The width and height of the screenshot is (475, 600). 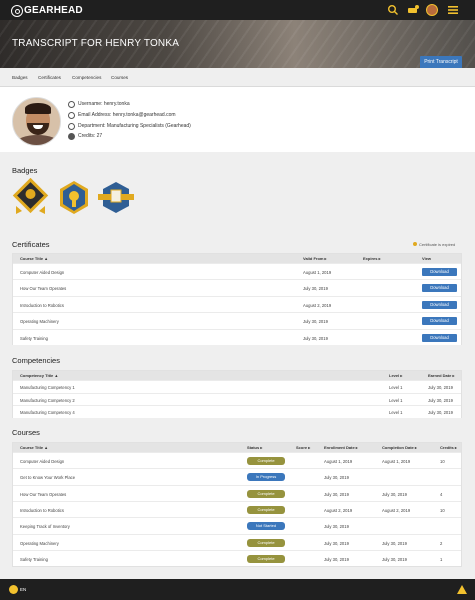 What do you see at coordinates (393, 10) in the screenshot?
I see `search-icon` at bounding box center [393, 10].